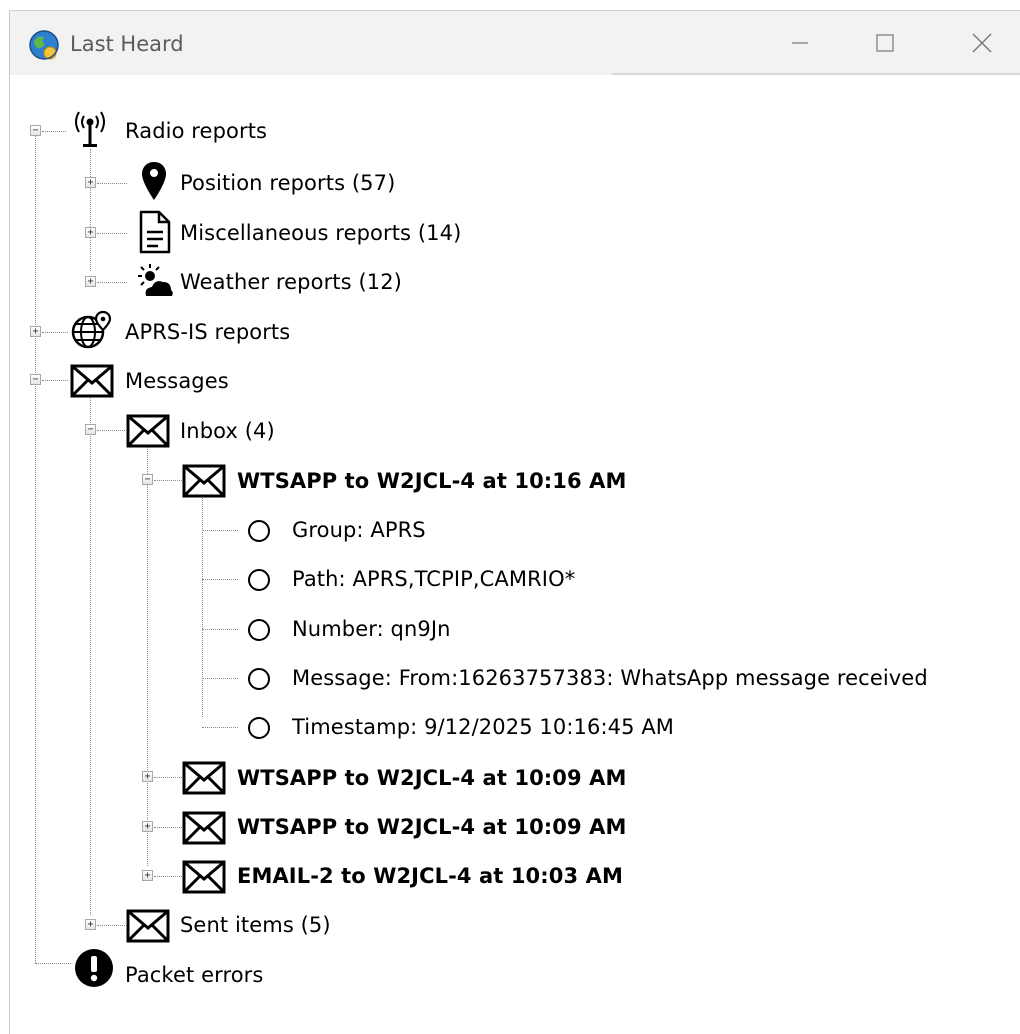  I want to click on tree-label: Inbox (4), so click(227, 431).